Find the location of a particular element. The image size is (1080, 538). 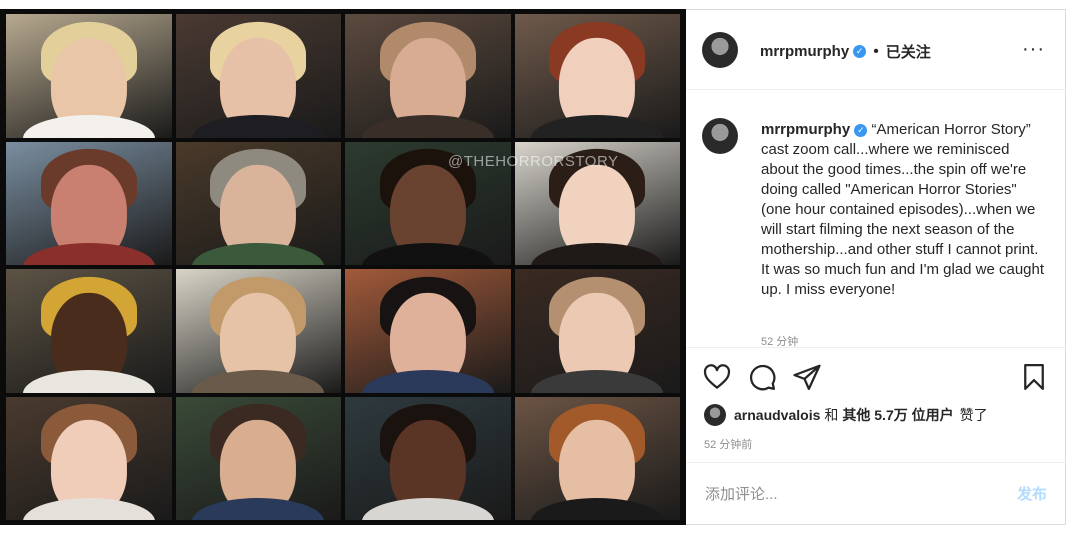

bookmark-icon is located at coordinates (1034, 377).